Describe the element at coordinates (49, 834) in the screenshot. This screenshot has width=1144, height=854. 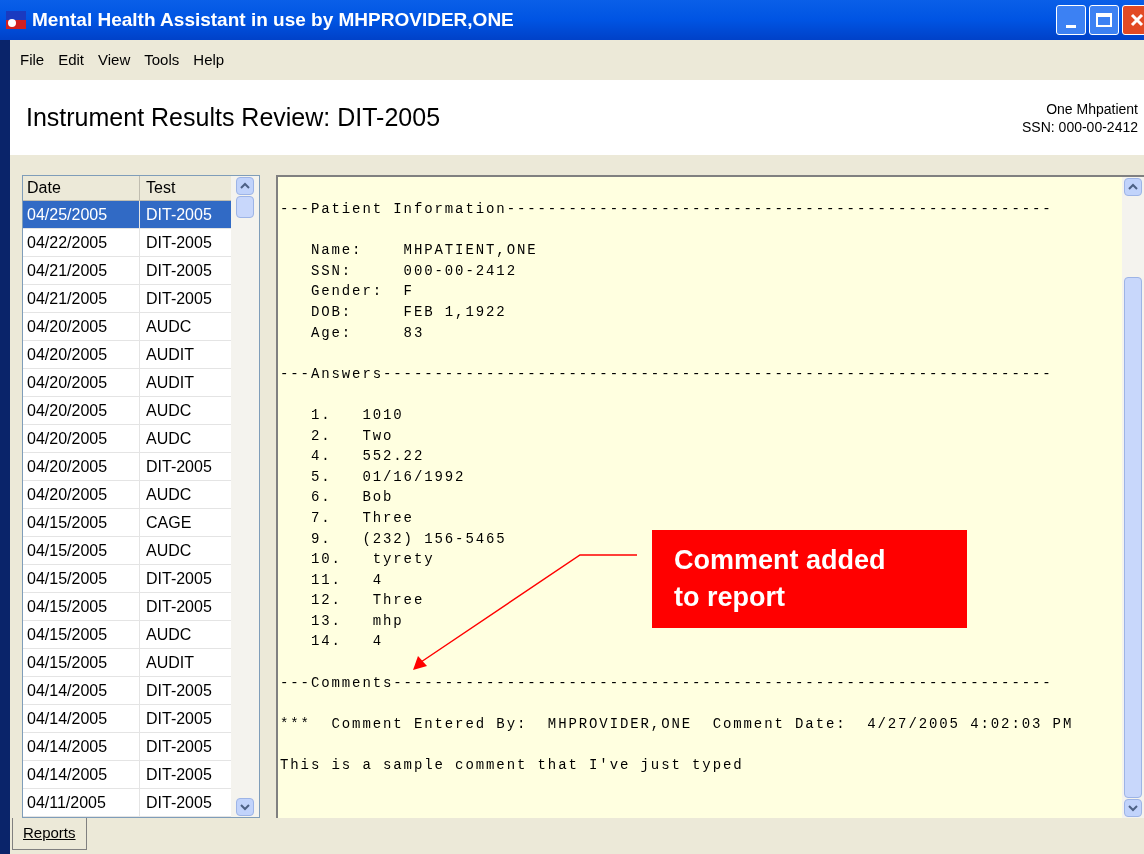
I see `tab: Reports` at that location.